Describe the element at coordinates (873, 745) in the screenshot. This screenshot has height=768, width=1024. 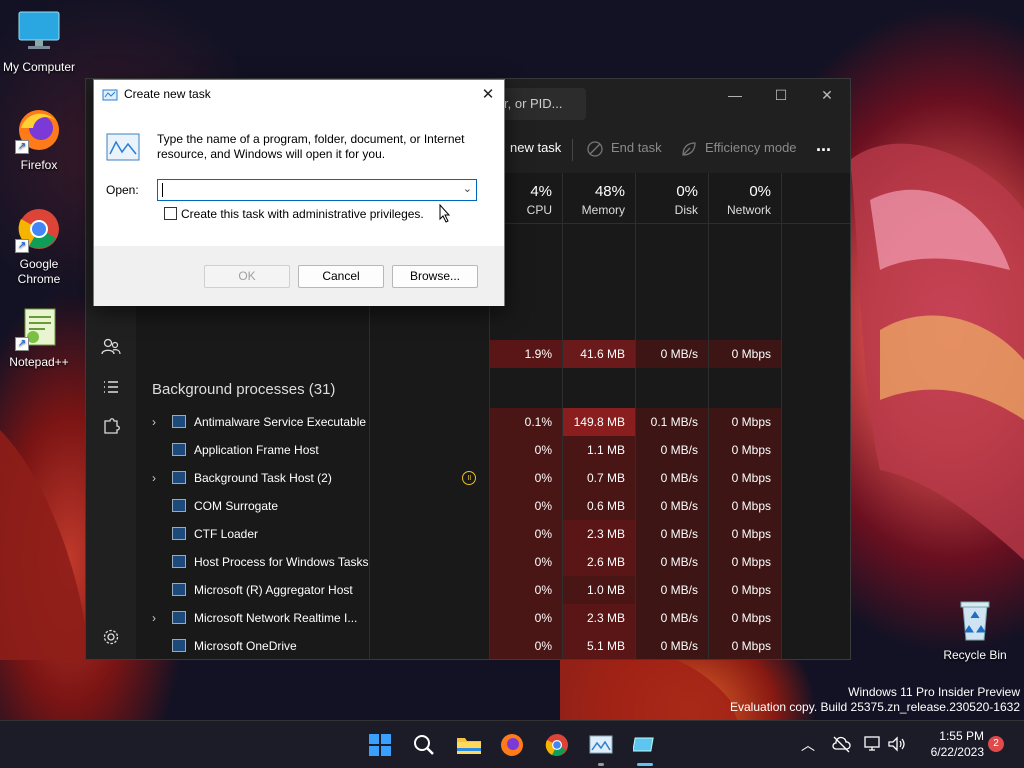
I see `network-icon` at that location.